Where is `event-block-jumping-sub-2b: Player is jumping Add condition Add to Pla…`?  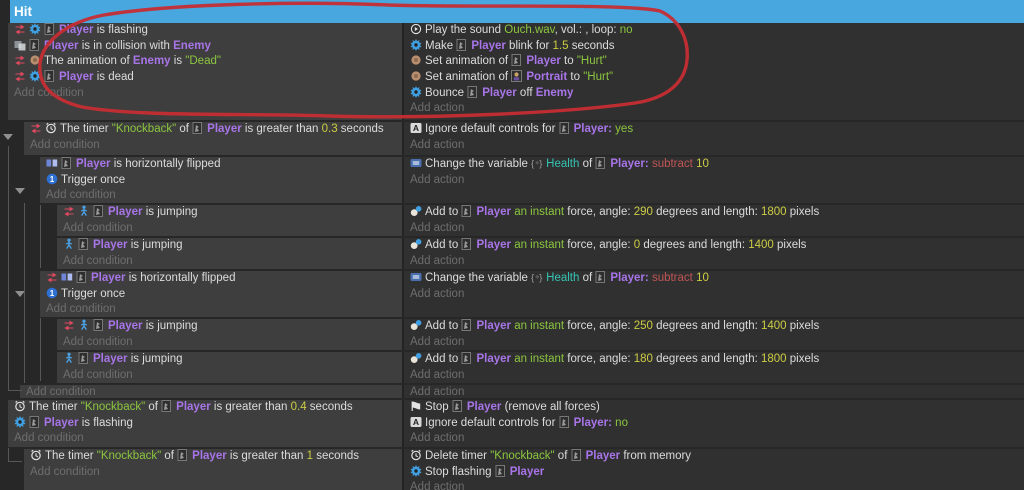
event-block-jumping-sub-2b: Player is jumping Add condition Add to Pla… is located at coordinates (540, 367).